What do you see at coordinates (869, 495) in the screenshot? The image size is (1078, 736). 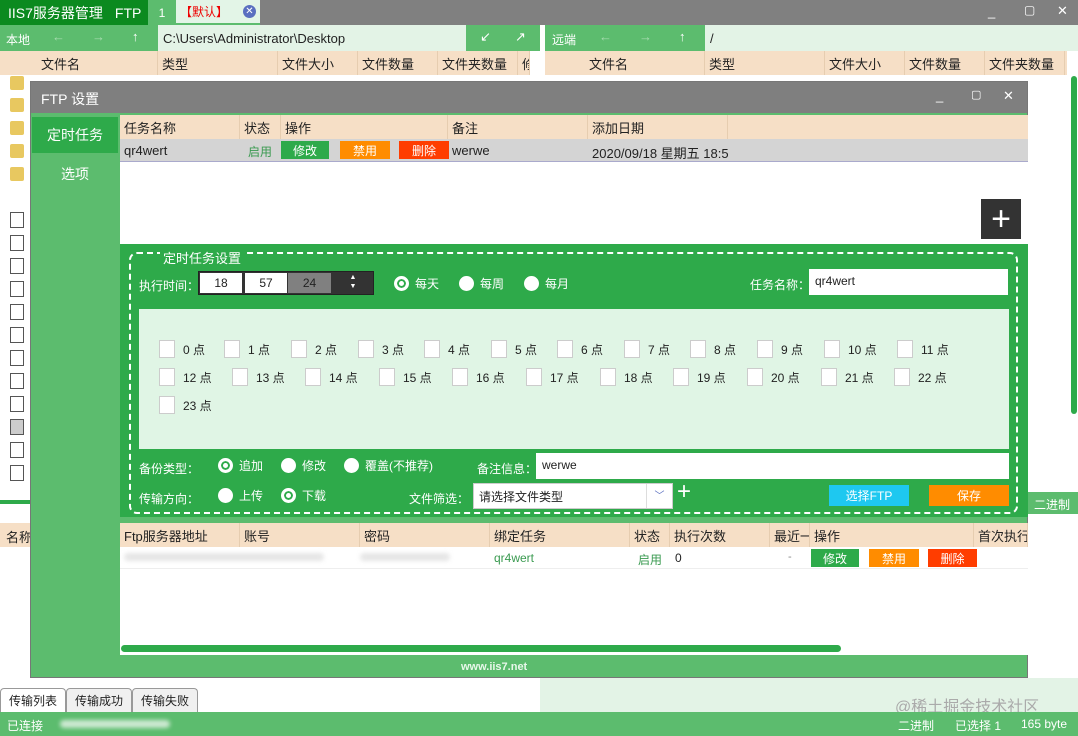 I see `select-ftp-button: 选择FTP` at bounding box center [869, 495].